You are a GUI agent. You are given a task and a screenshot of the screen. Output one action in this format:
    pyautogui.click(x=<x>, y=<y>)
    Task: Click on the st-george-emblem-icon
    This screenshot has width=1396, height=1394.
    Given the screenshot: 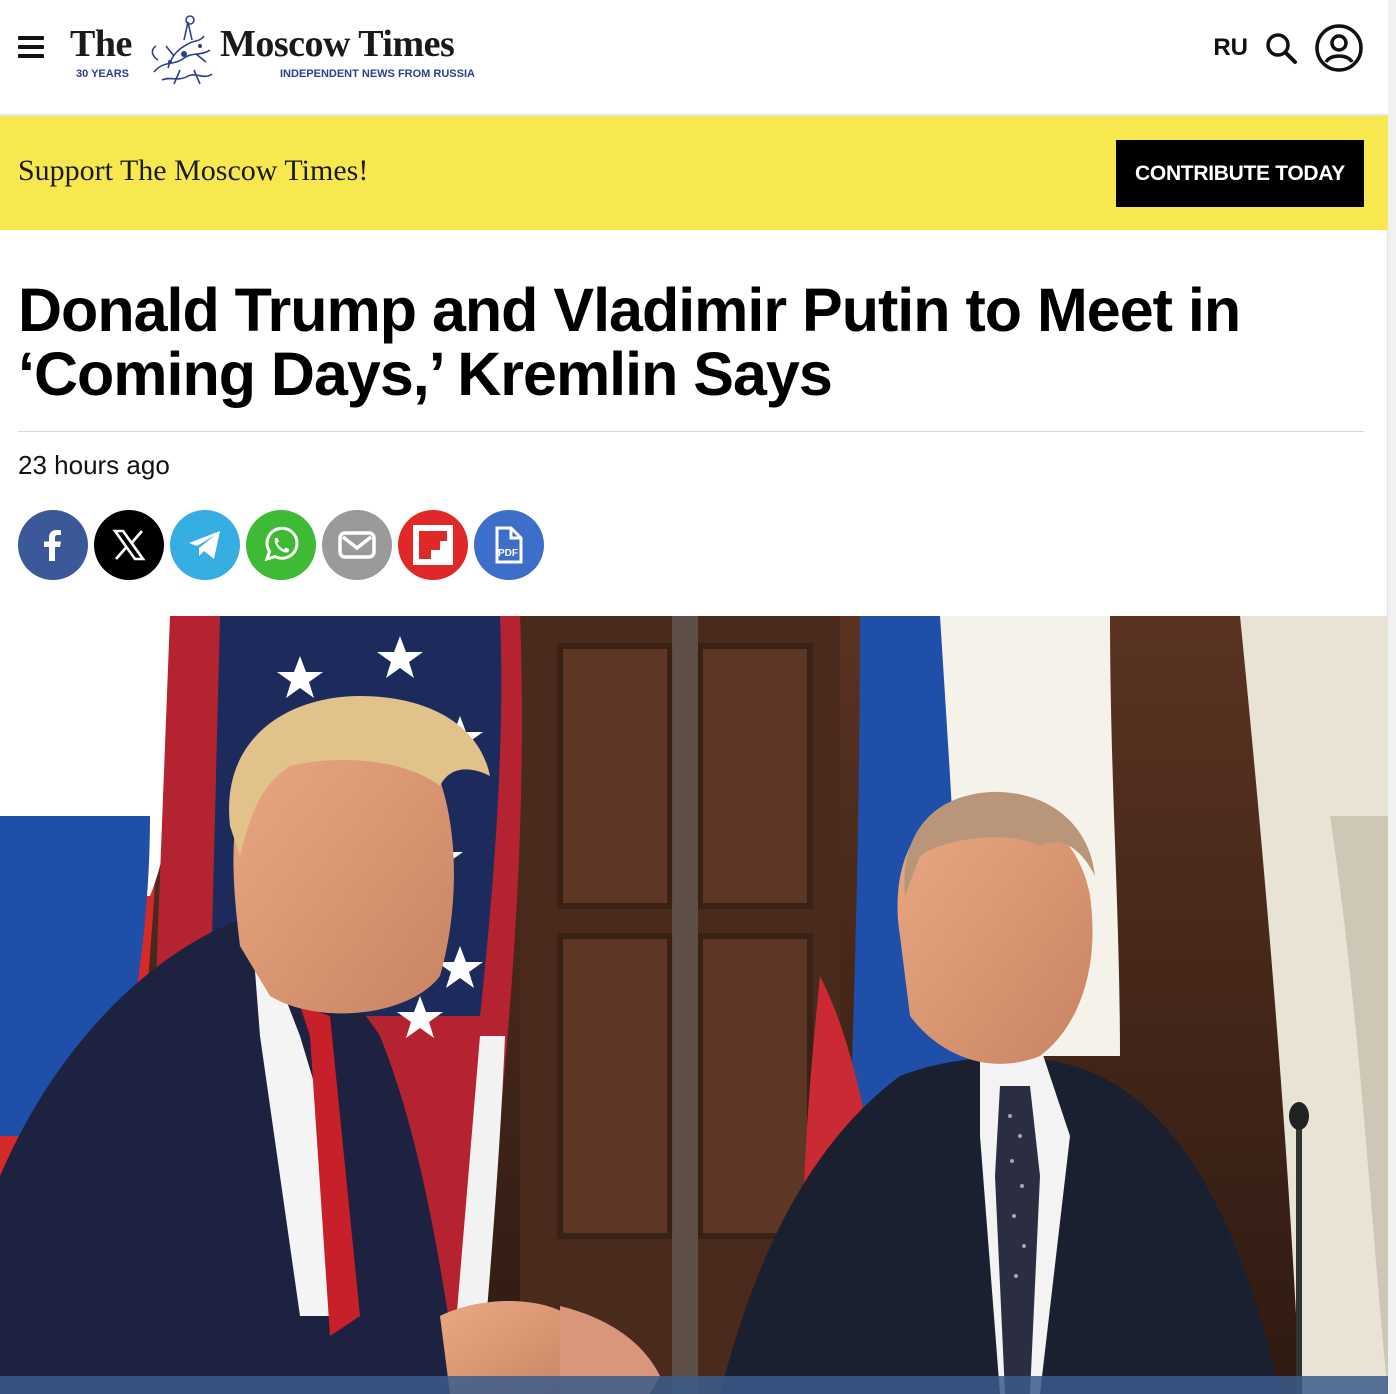 What is the action you would take?
    pyautogui.click(x=182, y=50)
    